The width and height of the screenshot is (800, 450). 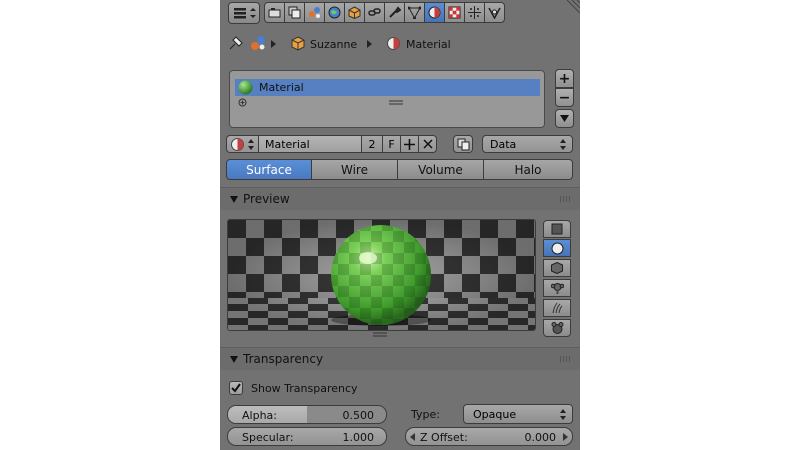 I want to click on transparency-panel-title: Transparency, so click(x=283, y=359).